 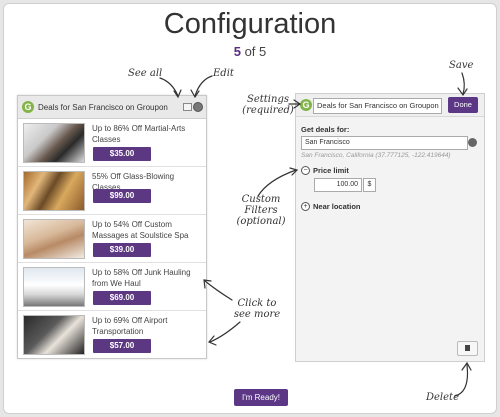 I want to click on arrow-see-more-up, so click(x=218, y=290).